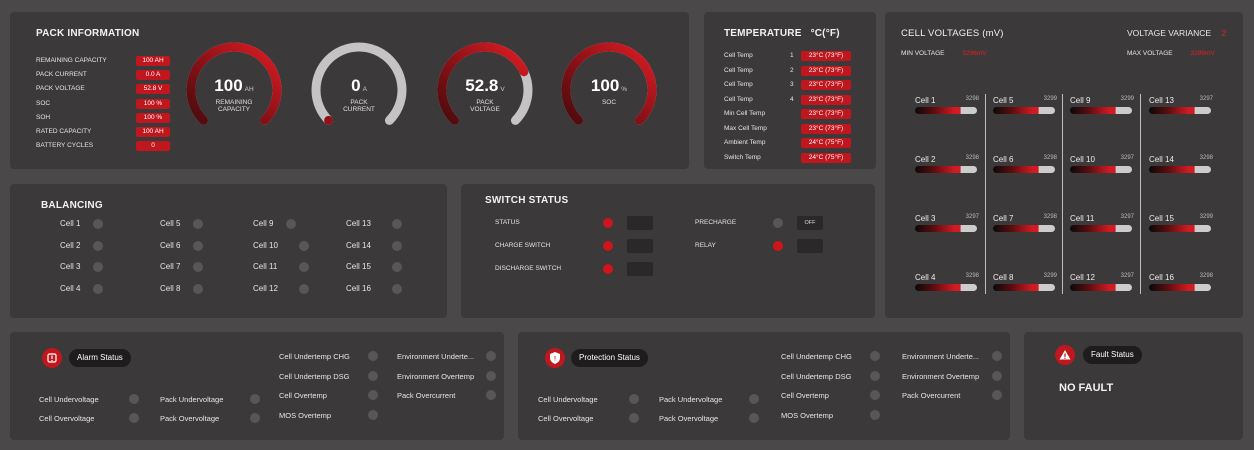  I want to click on cell-voltage-item: Cell 3 3297, so click(947, 225).